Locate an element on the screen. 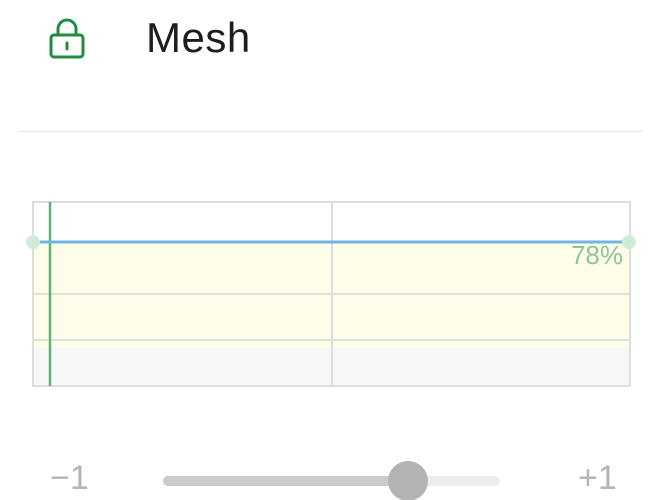 The image size is (651, 500). slider-thumb is located at coordinates (408, 480).